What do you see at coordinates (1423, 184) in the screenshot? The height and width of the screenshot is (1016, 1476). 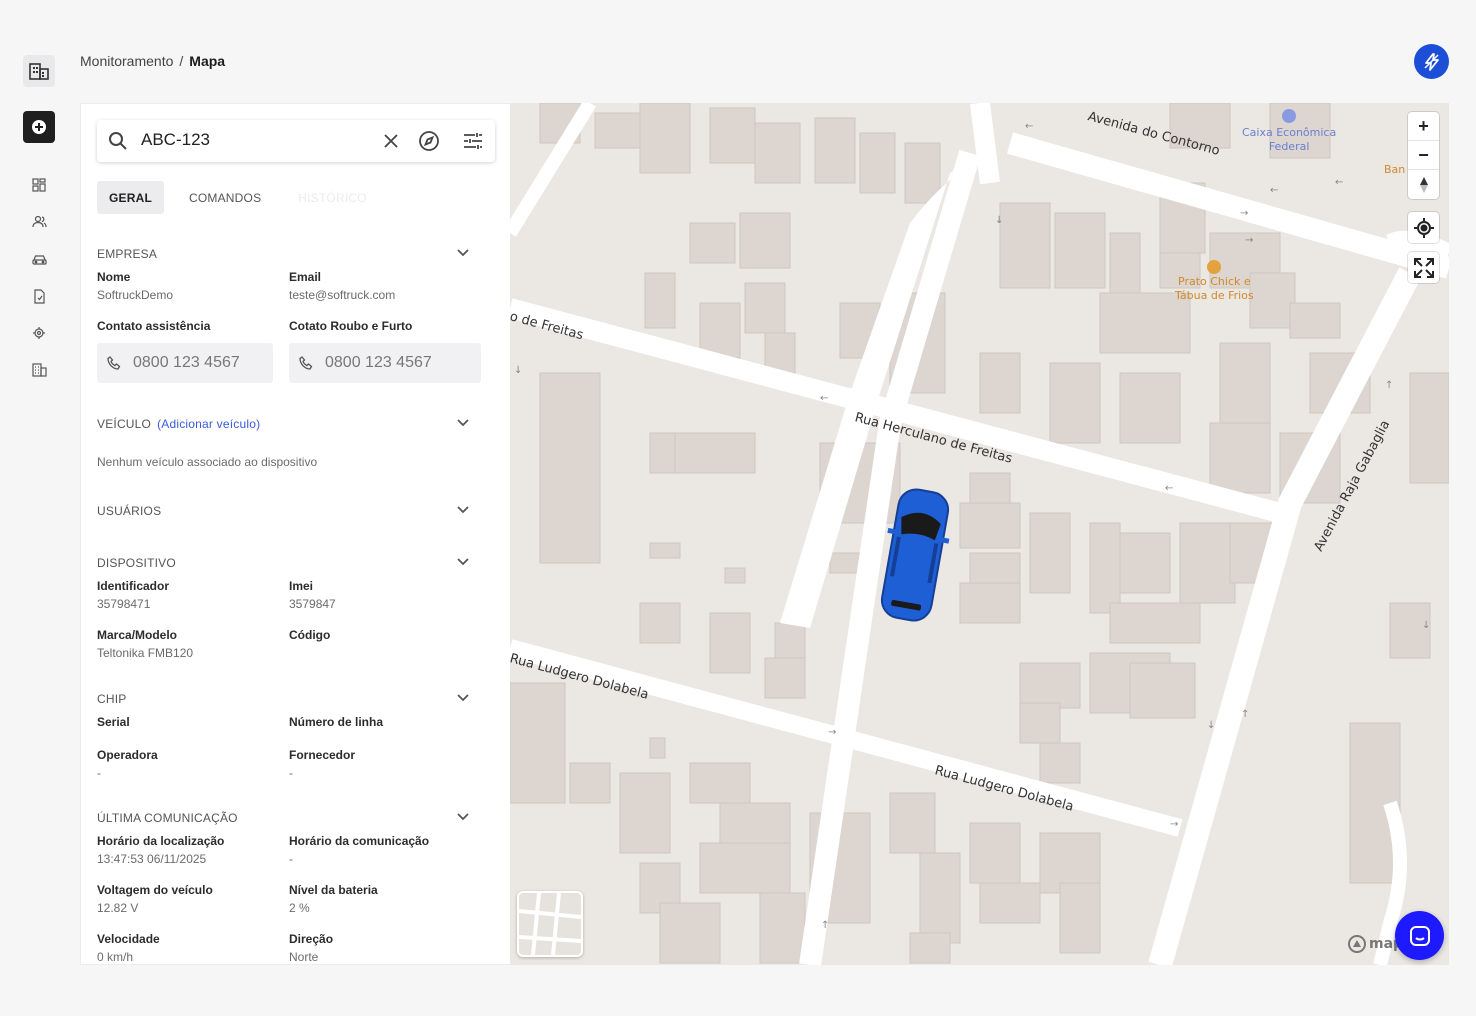 I see `compass-reset-button` at bounding box center [1423, 184].